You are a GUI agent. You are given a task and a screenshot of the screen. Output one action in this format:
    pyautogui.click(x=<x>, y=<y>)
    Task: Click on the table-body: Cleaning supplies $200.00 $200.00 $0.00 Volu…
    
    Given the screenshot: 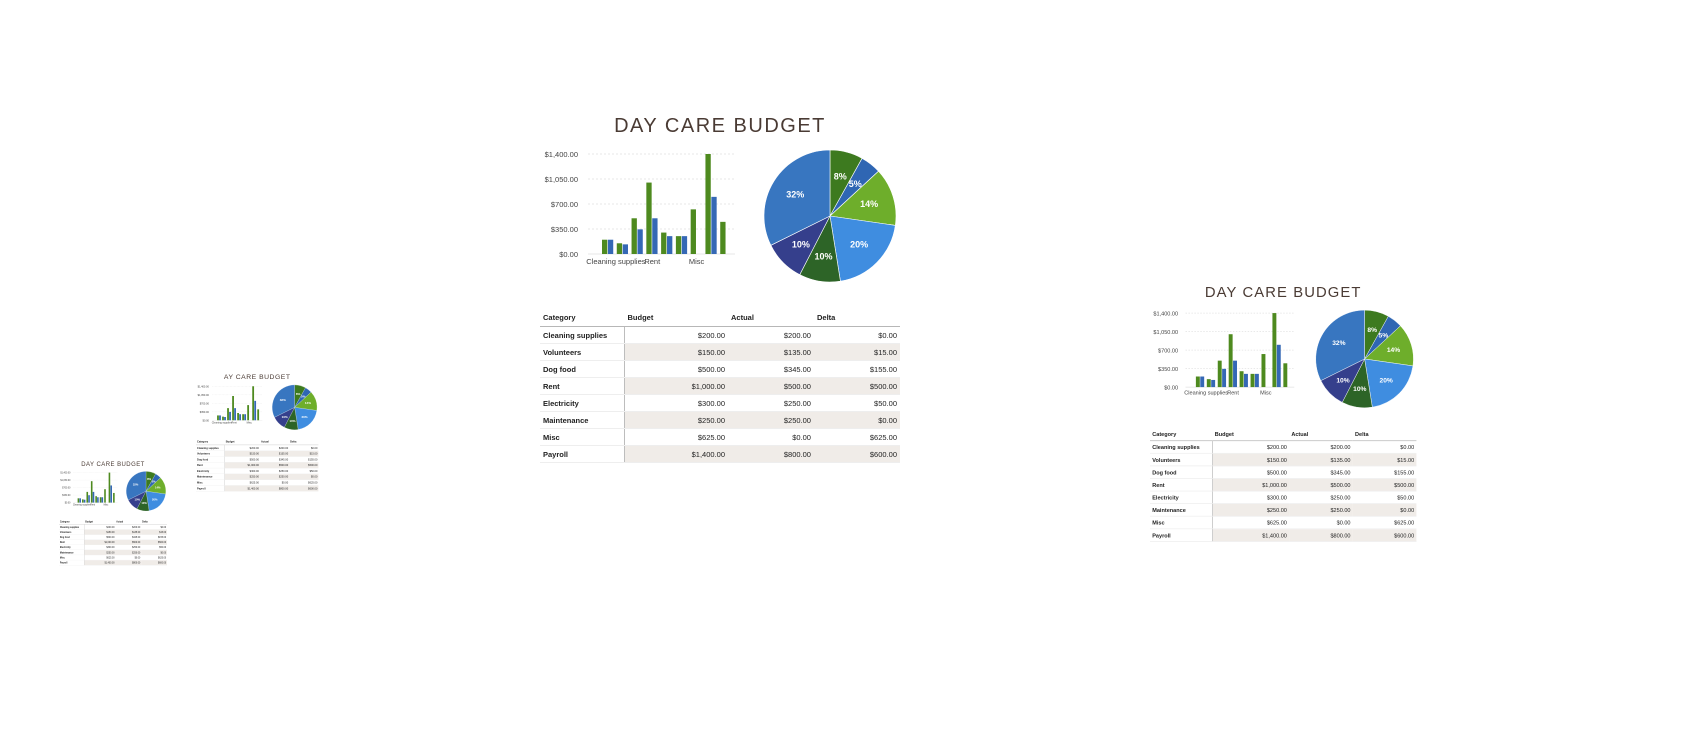 What is the action you would take?
    pyautogui.click(x=720, y=394)
    